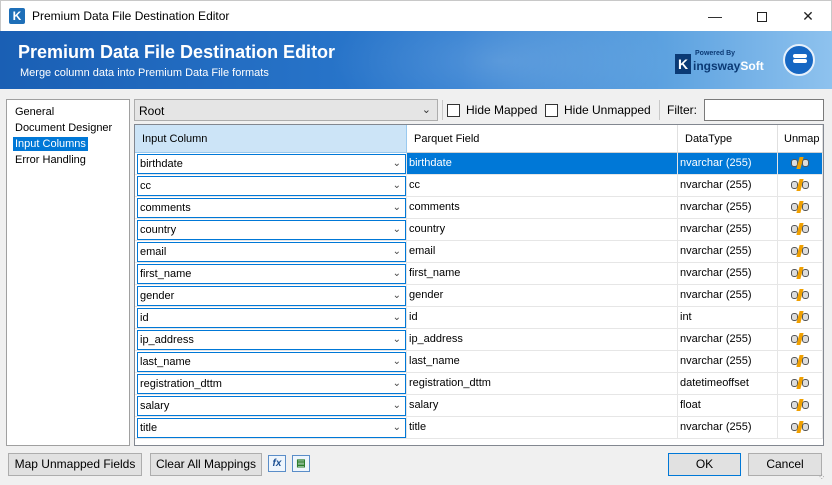 The image size is (832, 485). I want to click on root-dropdown-value: Root, so click(152, 111).